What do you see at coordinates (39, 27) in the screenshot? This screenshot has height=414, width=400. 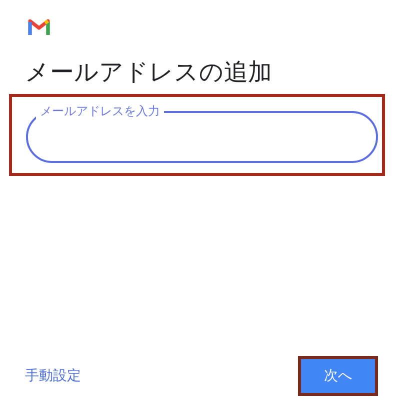 I see `mail-logo-icon` at bounding box center [39, 27].